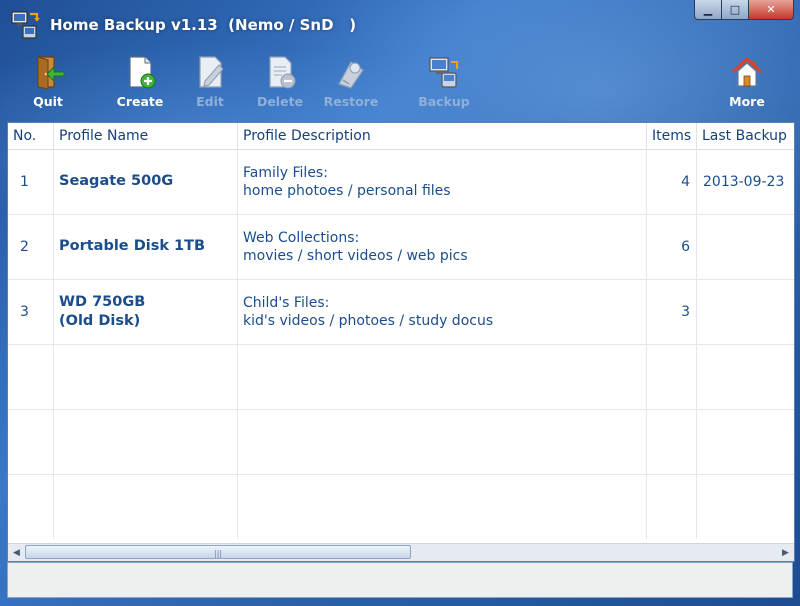 The height and width of the screenshot is (606, 800). Describe the element at coordinates (442, 136) in the screenshot. I see `column-header-profile-description: Profile Description` at that location.